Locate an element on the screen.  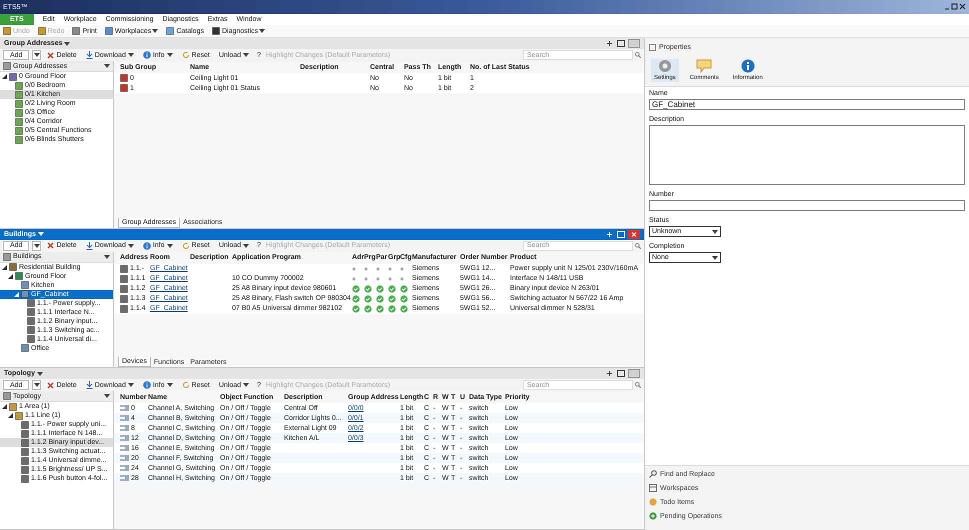
close-icon is located at coordinates (634, 234).